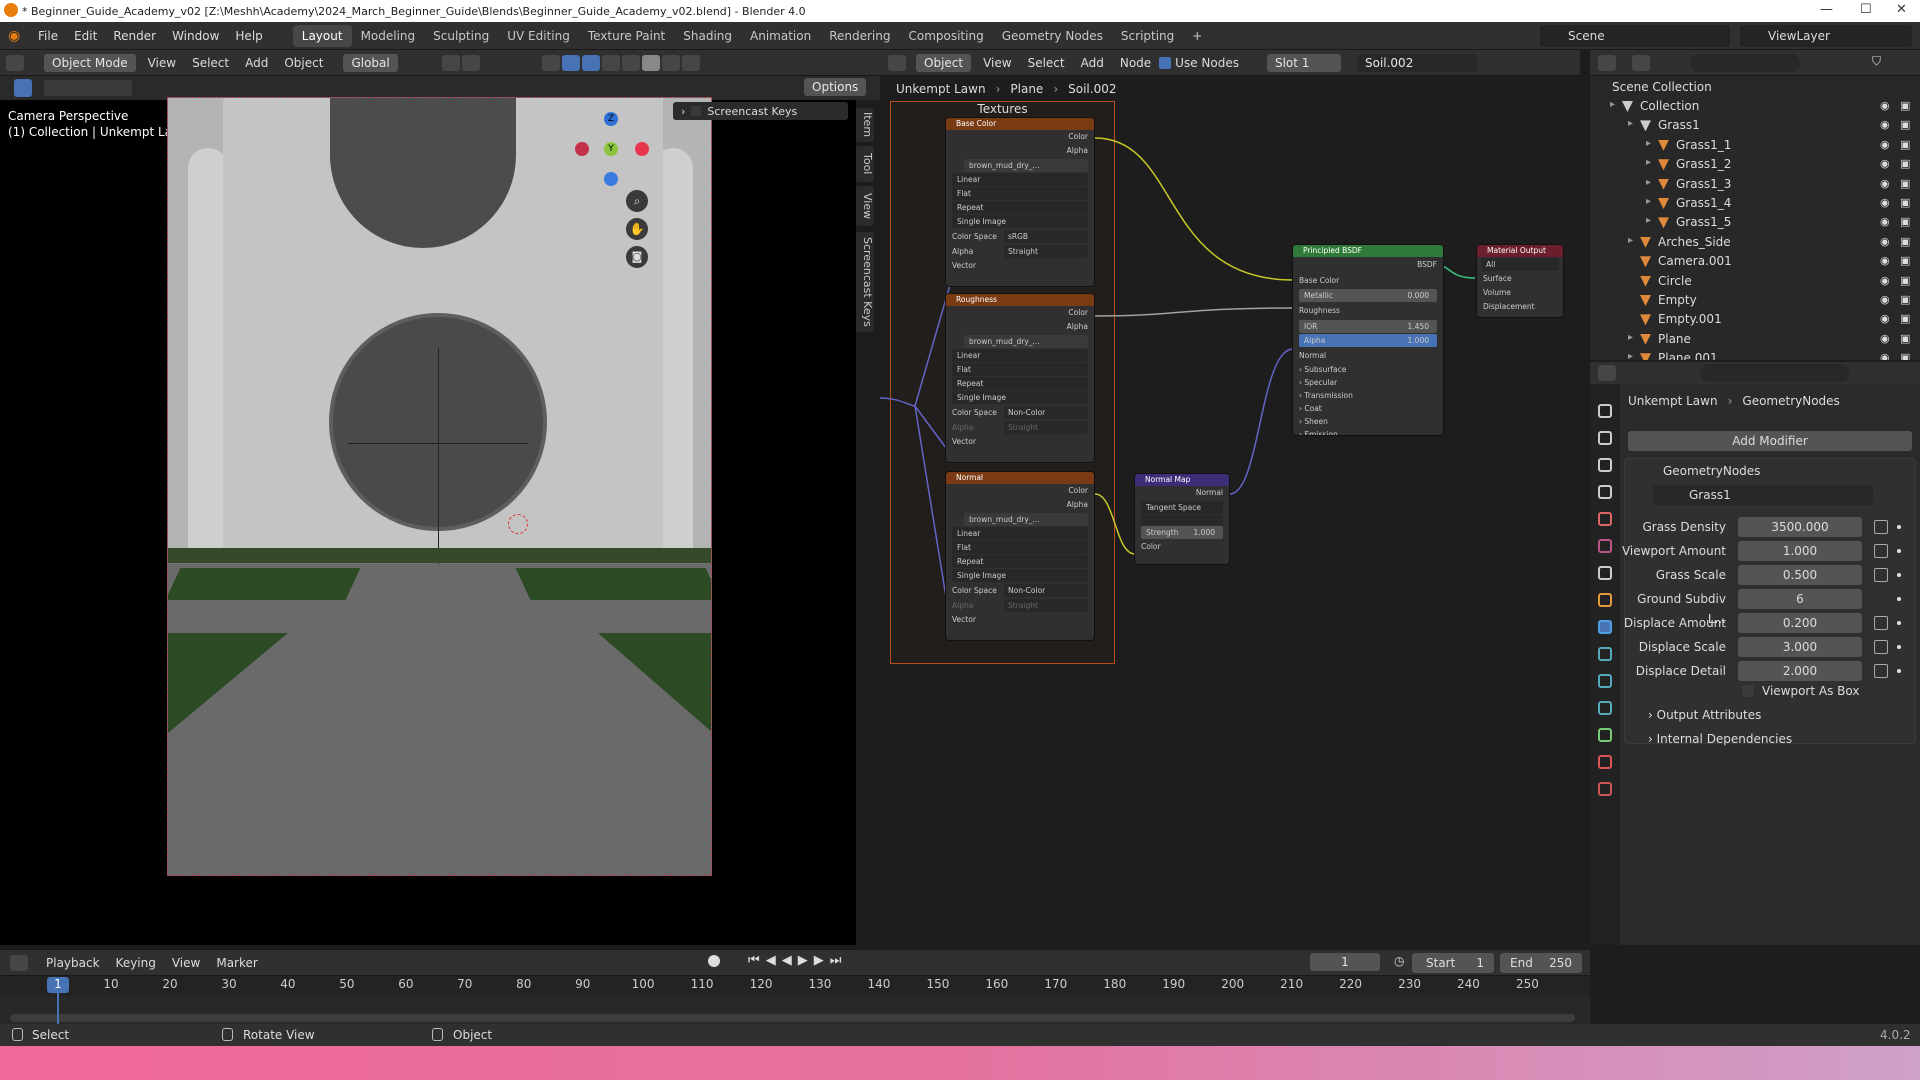  What do you see at coordinates (1135, 63) in the screenshot?
I see `node-menu-node: Node` at bounding box center [1135, 63].